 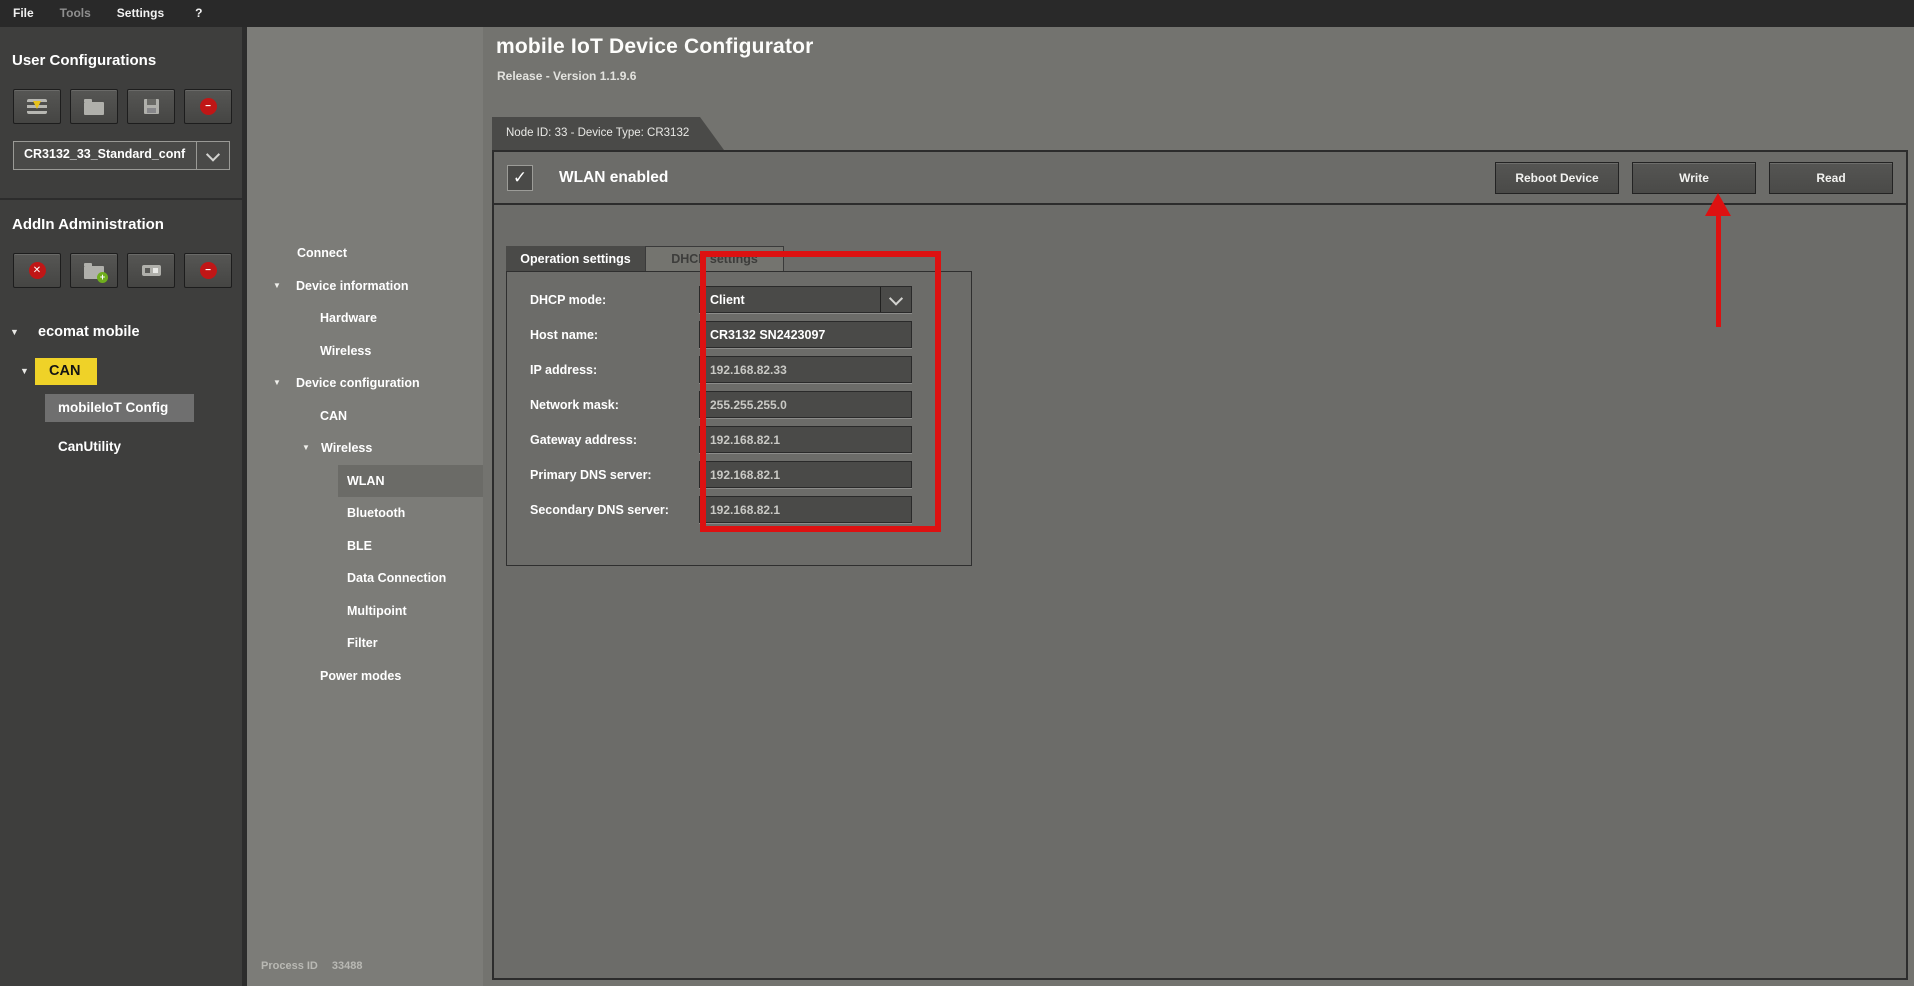 I want to click on tree-item-selected: mobileIoT Config, so click(x=120, y=408).